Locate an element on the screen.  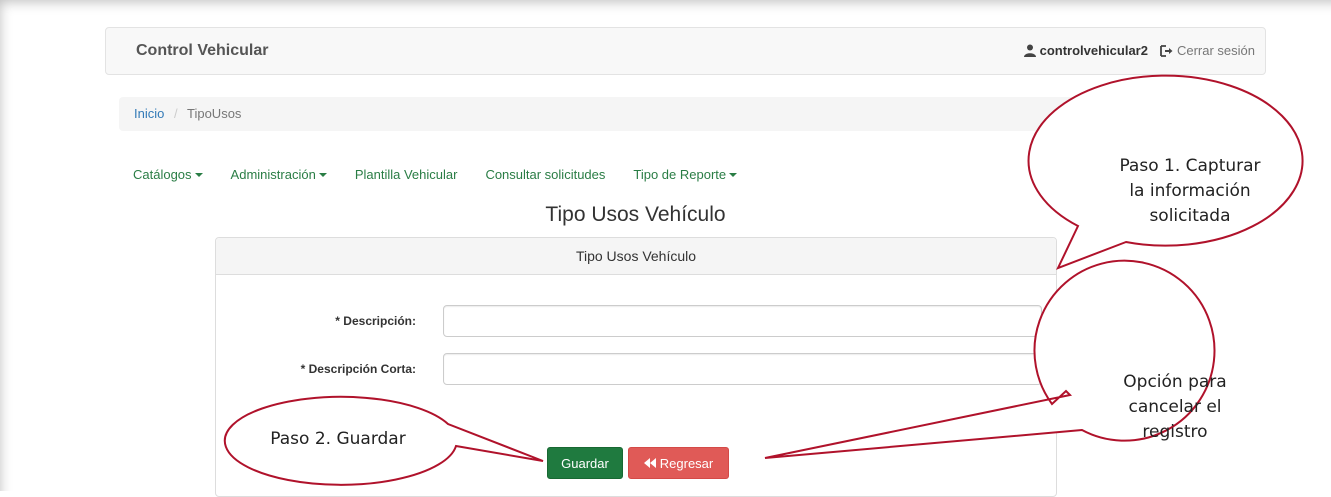
username-label: controlvehicular2 is located at coordinates (1093, 50).